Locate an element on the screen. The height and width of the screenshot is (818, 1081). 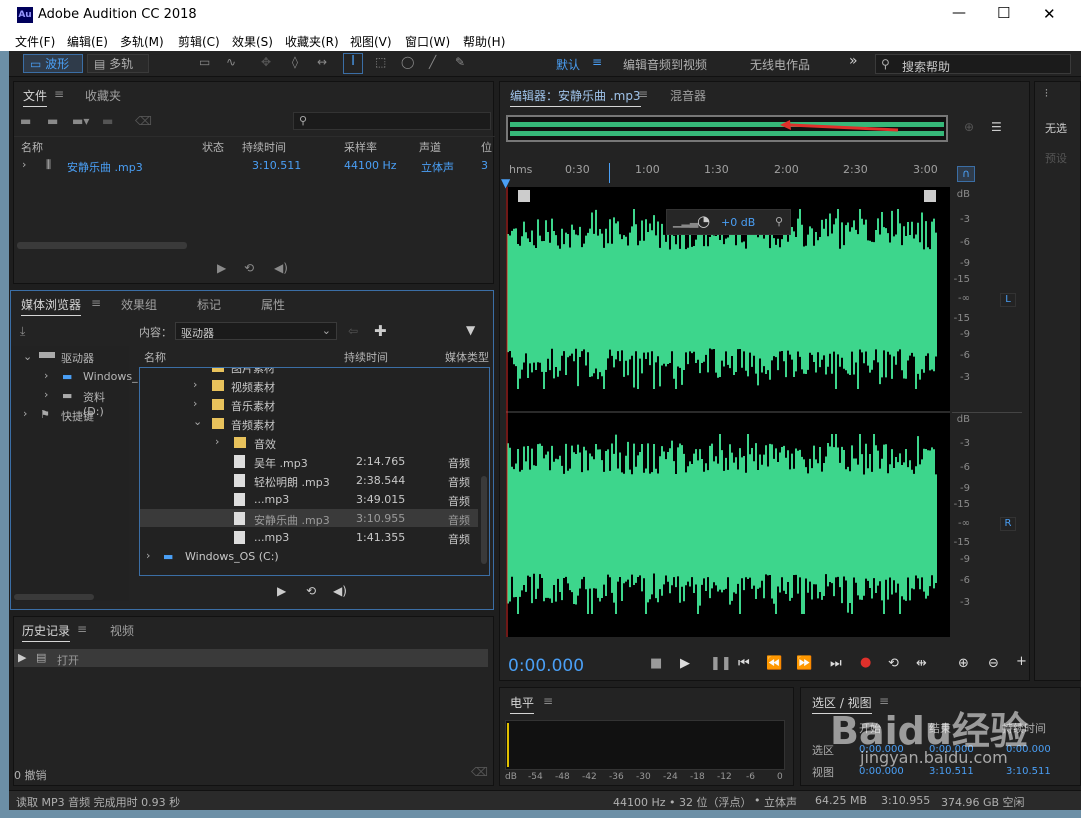
tree-item-shortcuts: 快捷键 is located at coordinates (77, 416).